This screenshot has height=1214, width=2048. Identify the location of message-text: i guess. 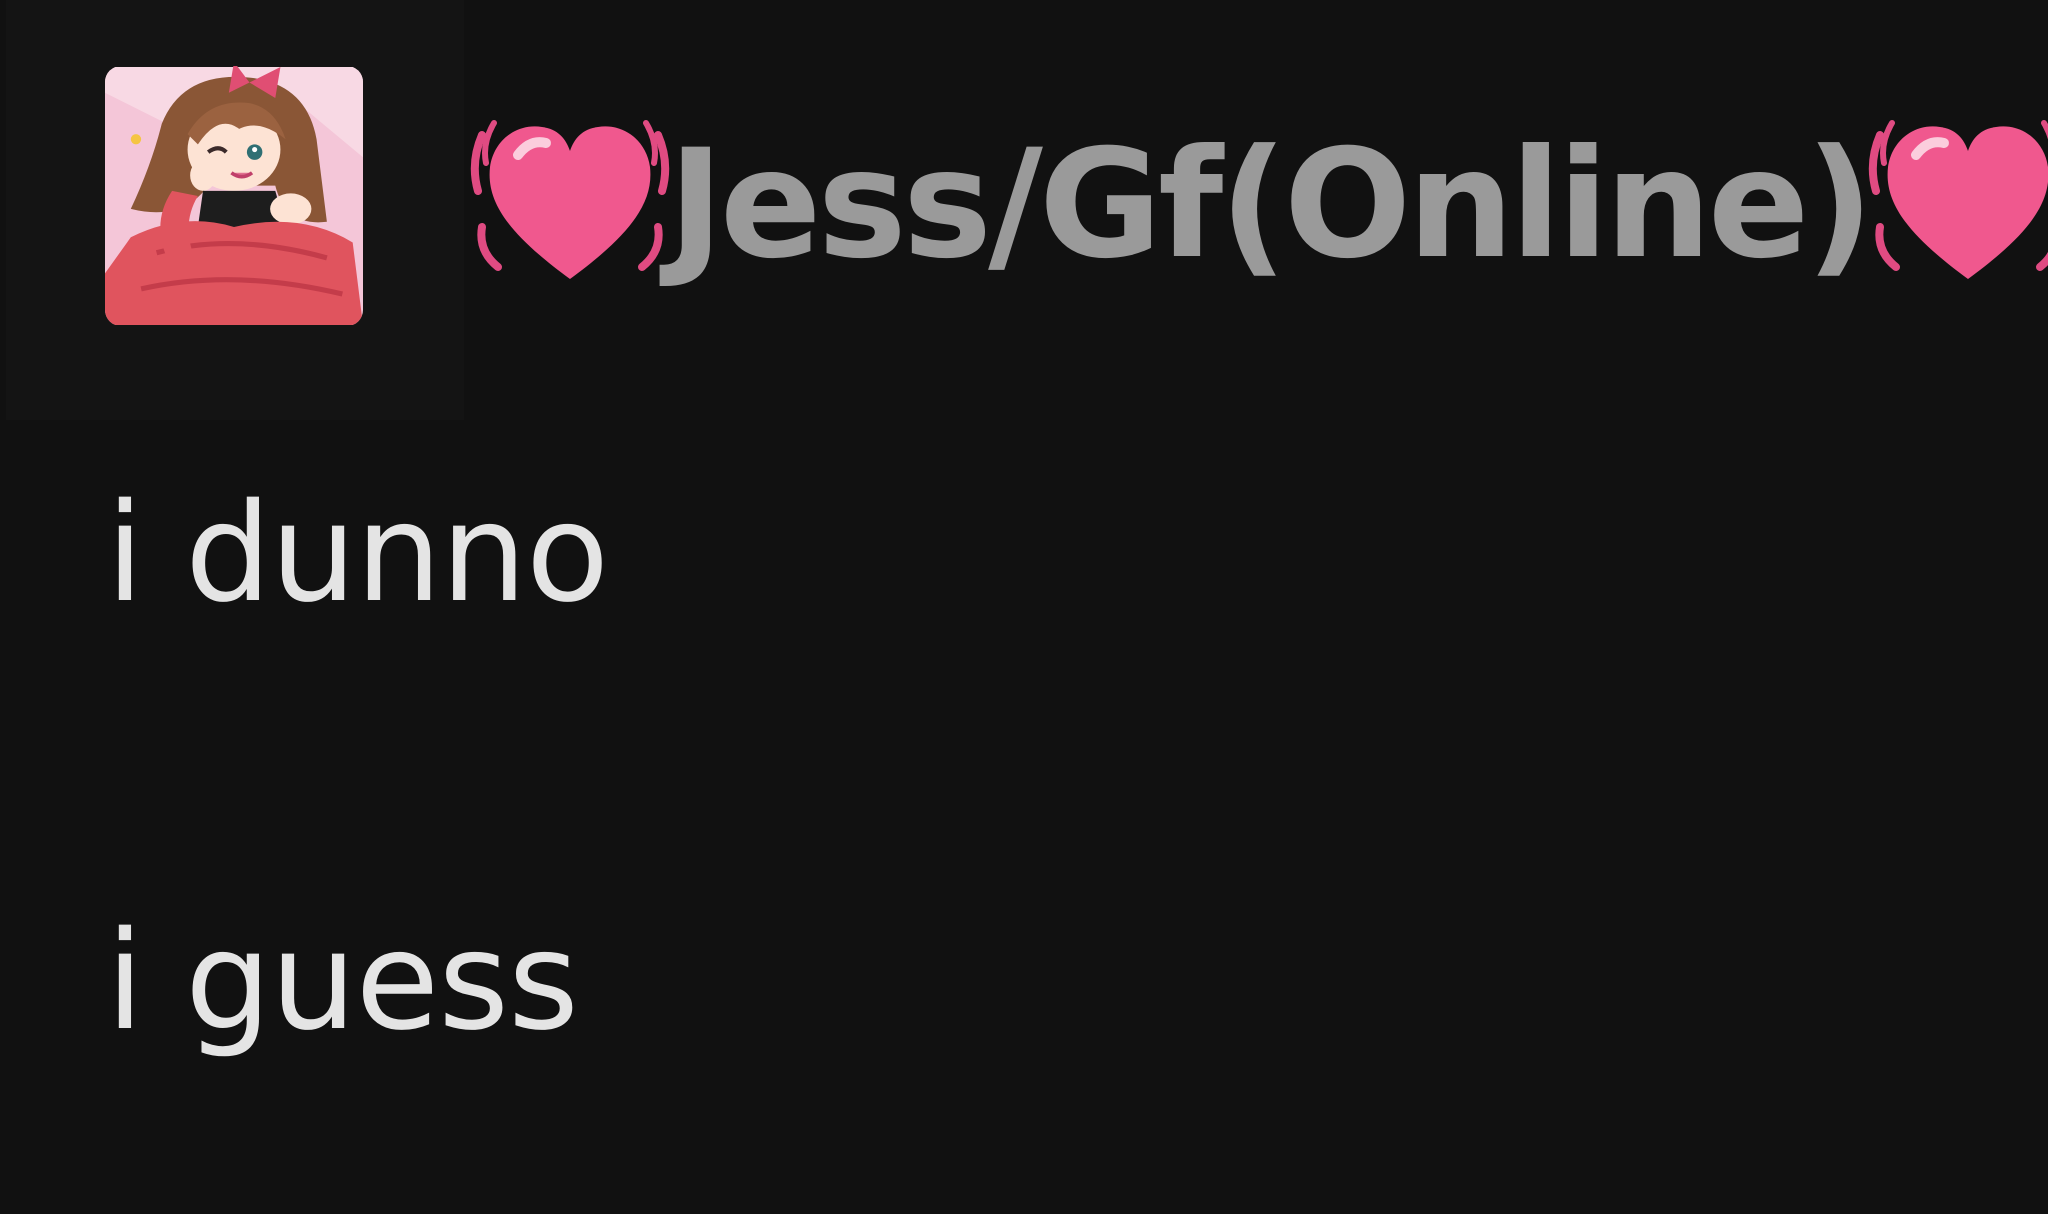
(342, 982).